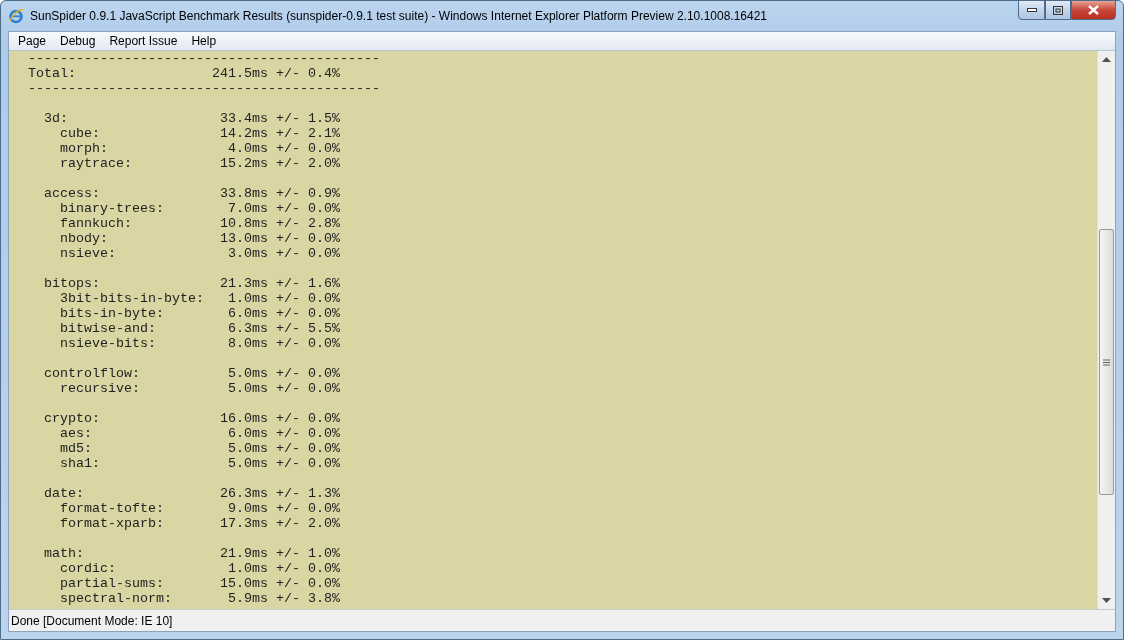  I want to click on minimize-icon, so click(1031, 10).